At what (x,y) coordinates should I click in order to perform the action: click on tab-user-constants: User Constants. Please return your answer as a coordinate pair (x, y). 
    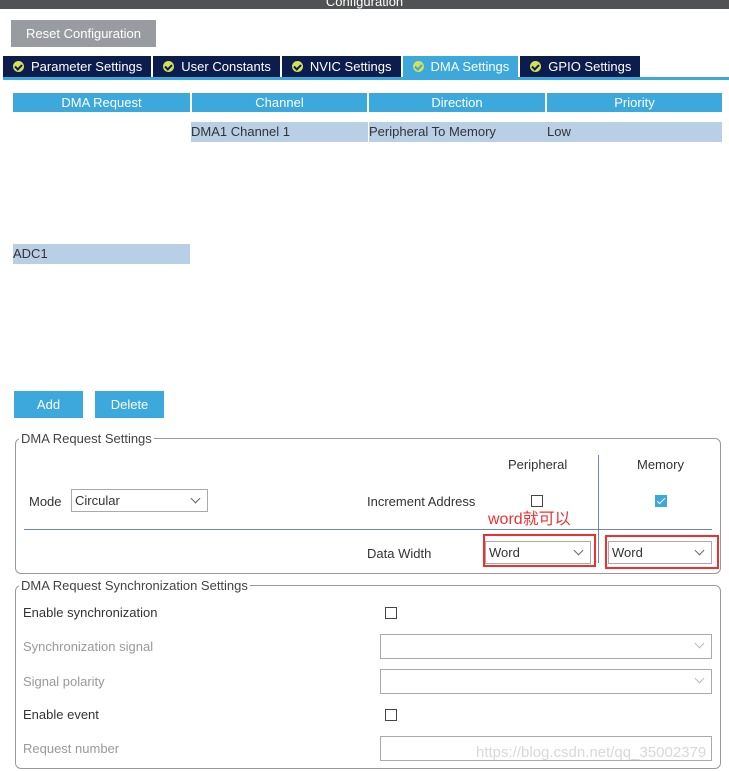
    Looking at the image, I should click on (216, 66).